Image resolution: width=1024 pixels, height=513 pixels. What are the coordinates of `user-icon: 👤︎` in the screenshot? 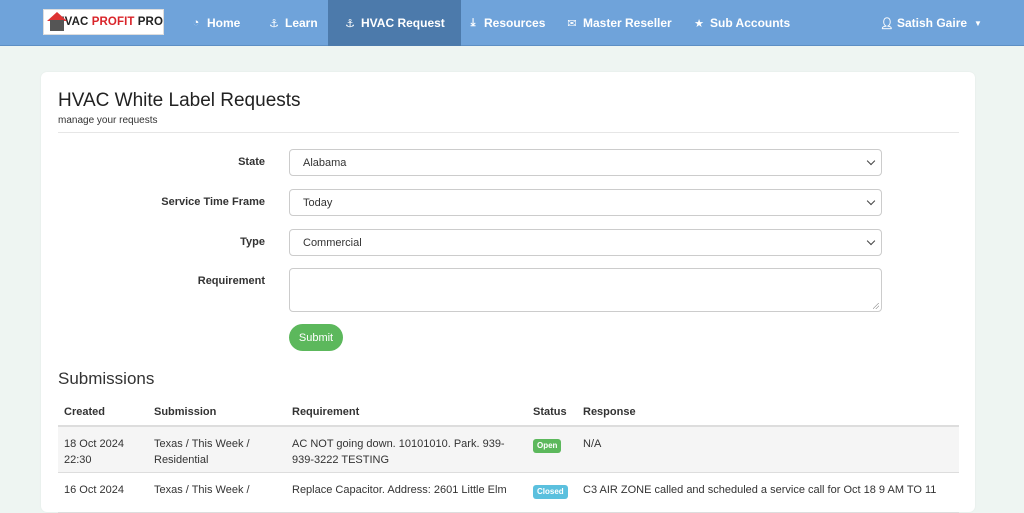 It's located at (887, 23).